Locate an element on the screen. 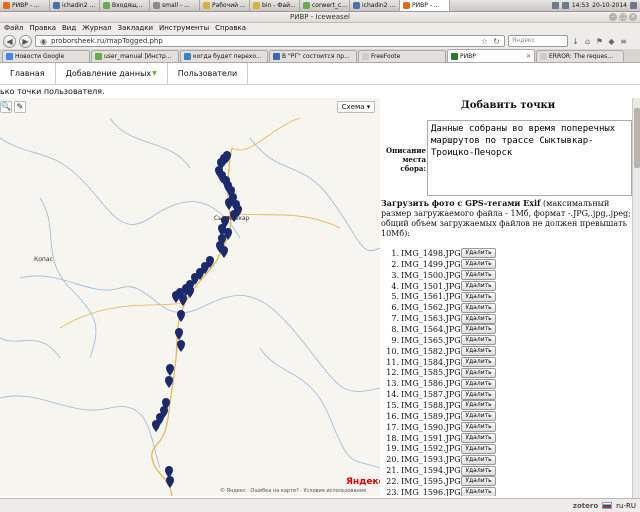 Image resolution: width=640 pixels, height=512 pixels. browser-tab: Новости Google is located at coordinates (46, 56).